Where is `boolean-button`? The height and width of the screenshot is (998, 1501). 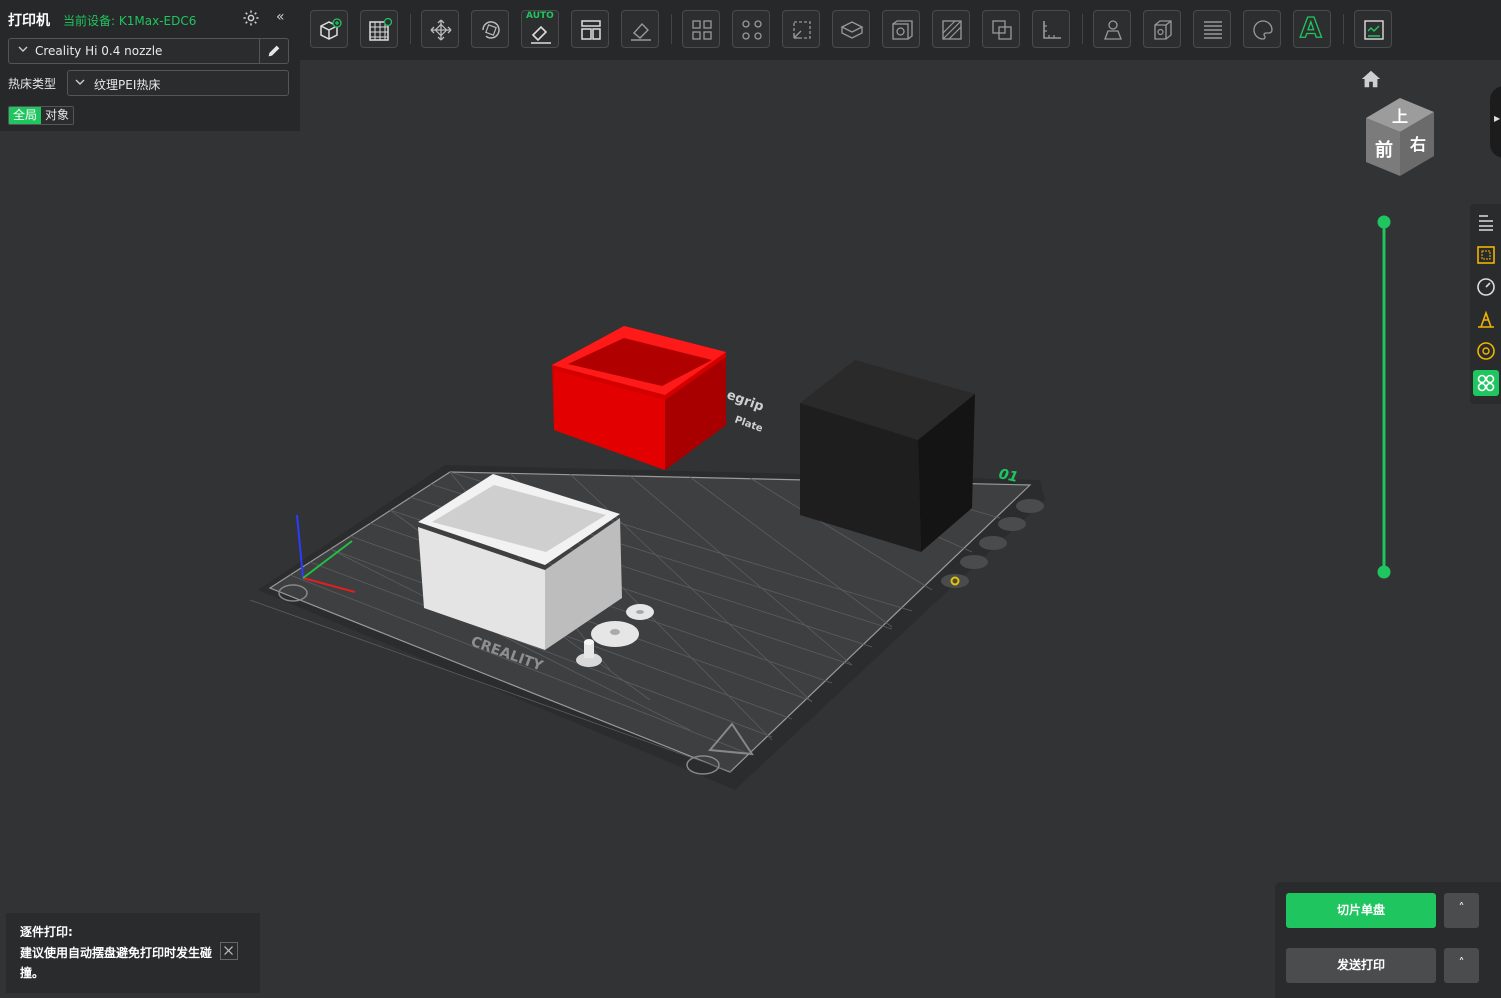 boolean-button is located at coordinates (1001, 29).